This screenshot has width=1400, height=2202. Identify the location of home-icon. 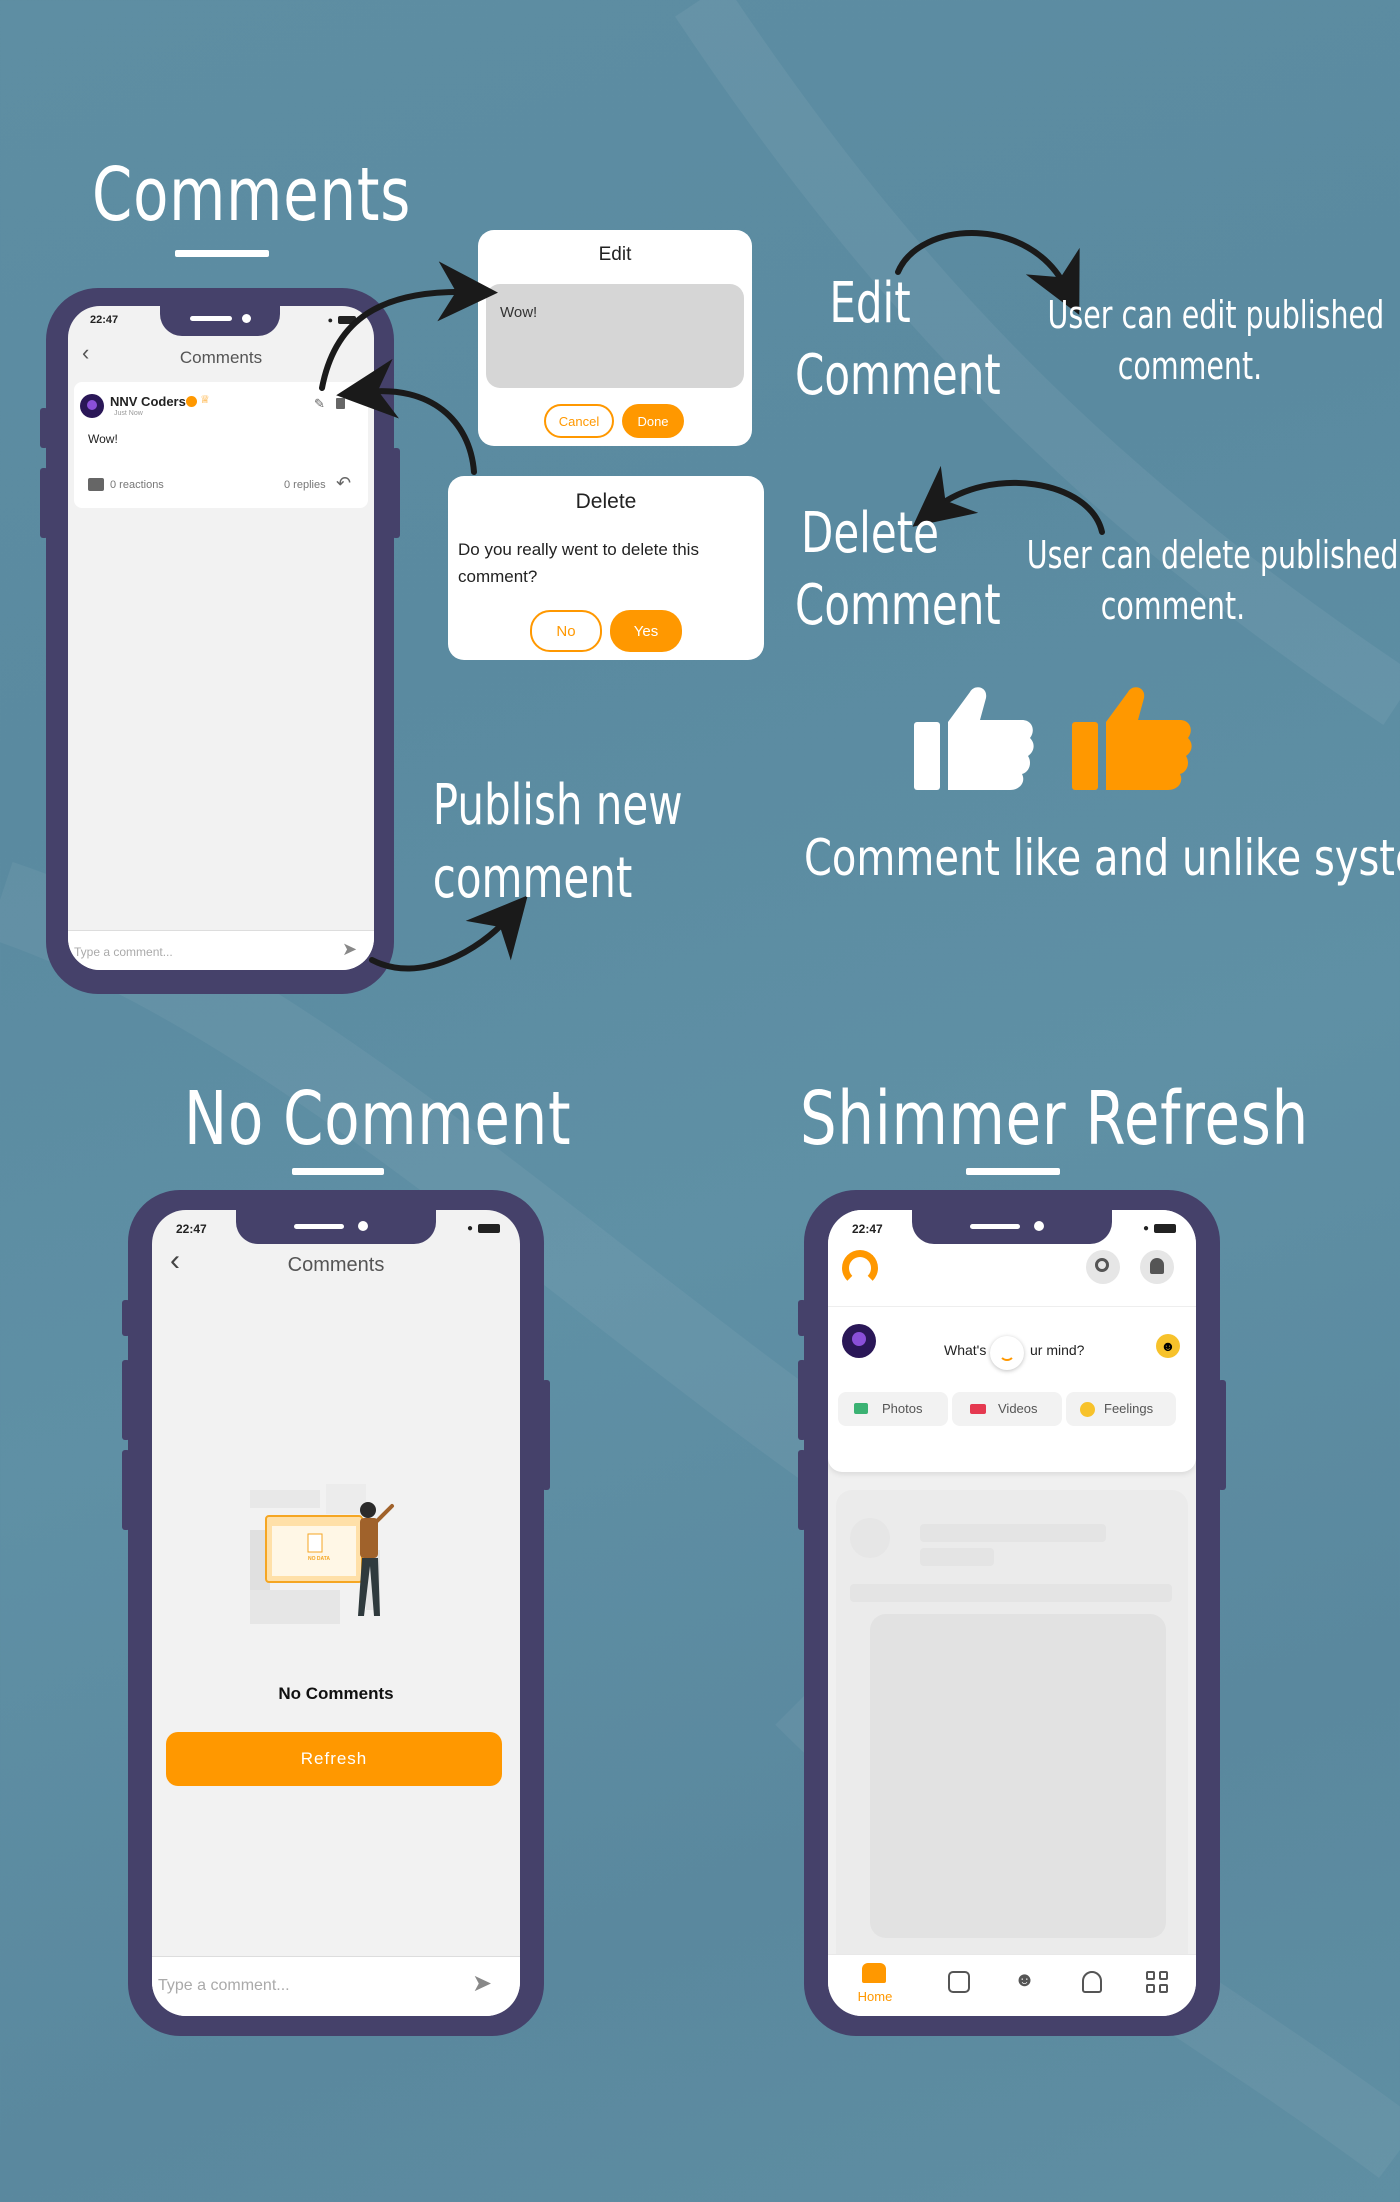
(874, 1973).